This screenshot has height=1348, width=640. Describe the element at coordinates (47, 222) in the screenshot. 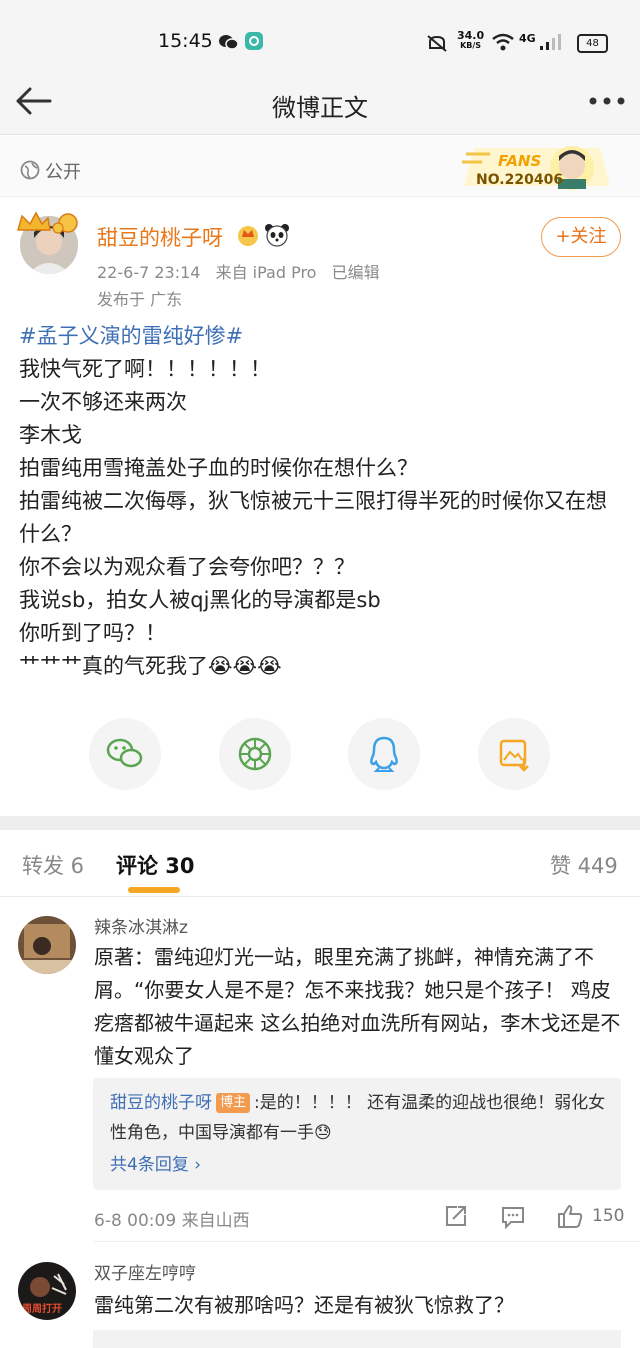

I see `vip-crown-icon` at that location.